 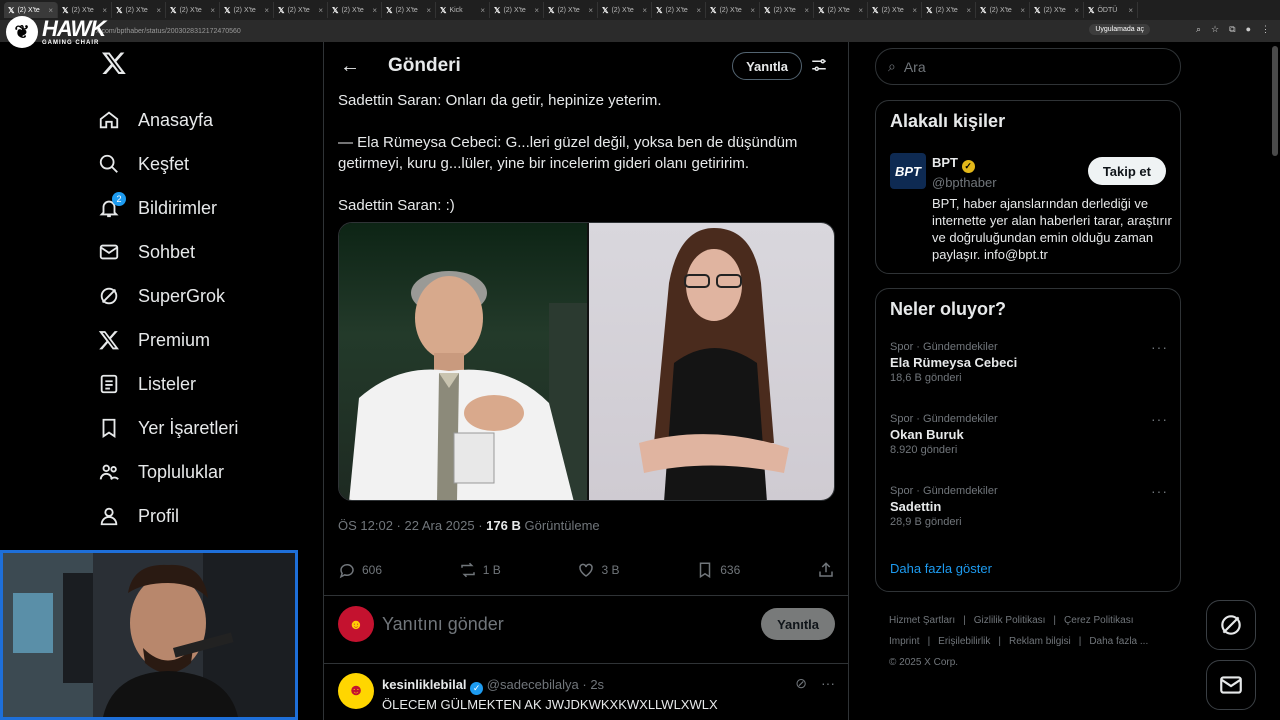 What do you see at coordinates (209, 68) in the screenshot?
I see `x-logo-icon` at bounding box center [209, 68].